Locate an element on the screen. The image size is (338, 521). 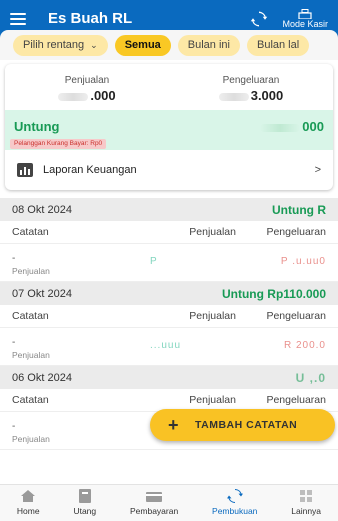
payment-icon is located at coordinates (154, 497).